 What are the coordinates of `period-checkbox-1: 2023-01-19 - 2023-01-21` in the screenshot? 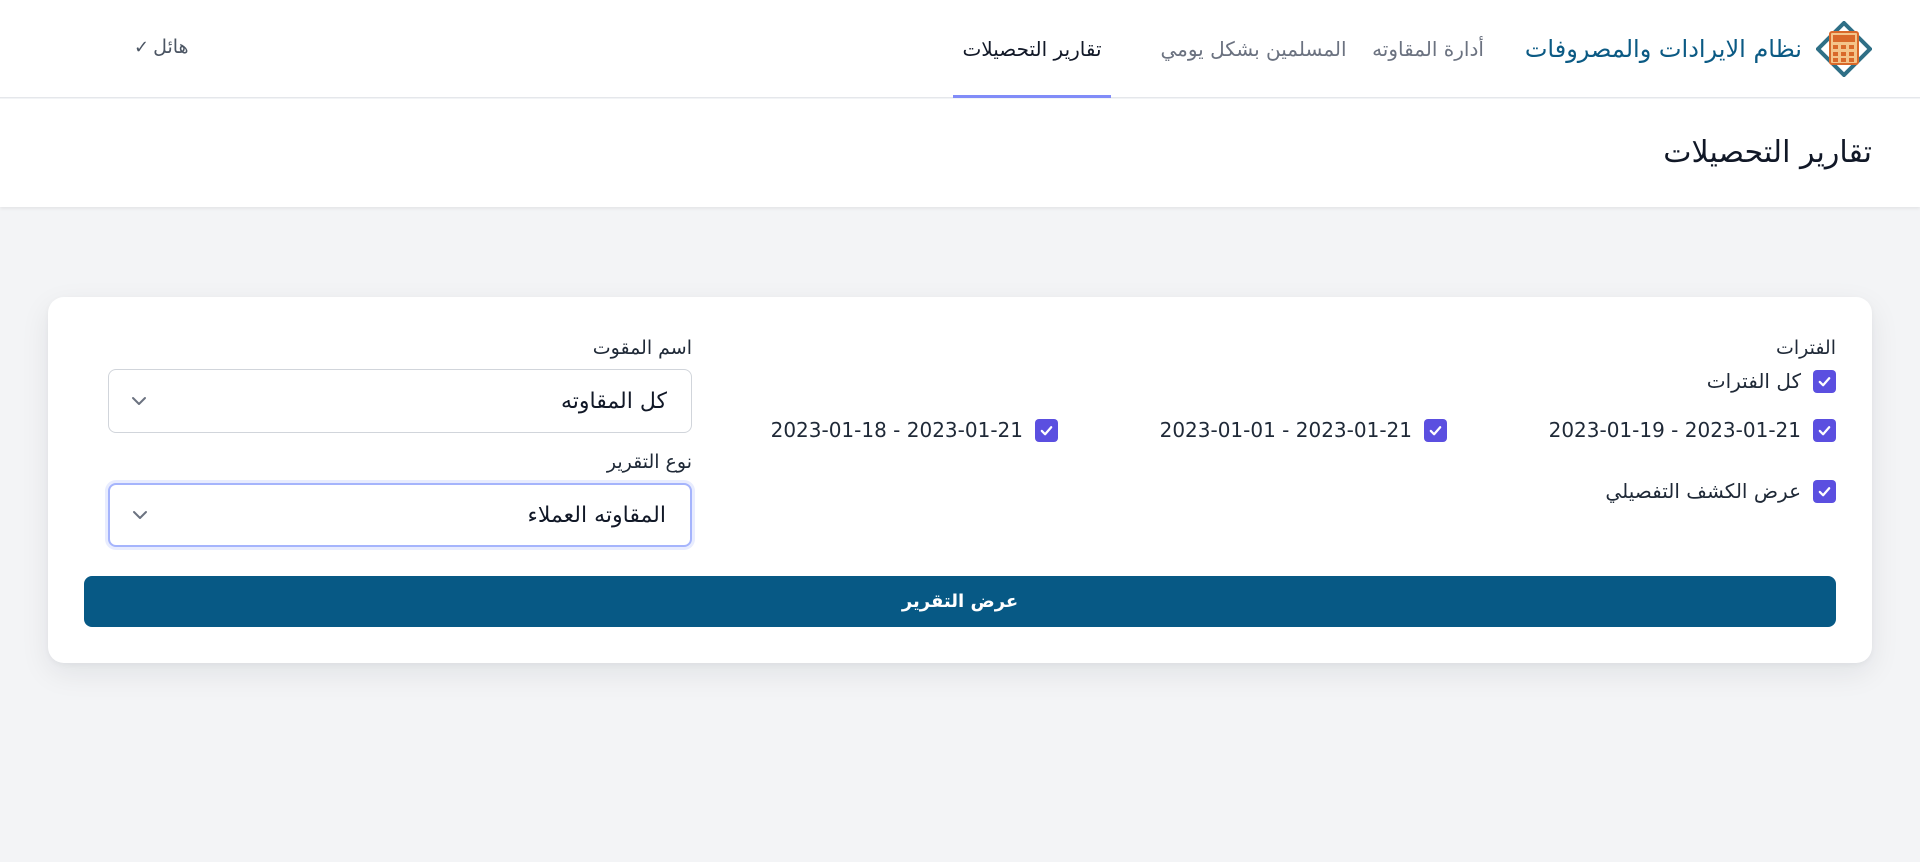 It's located at (1692, 430).